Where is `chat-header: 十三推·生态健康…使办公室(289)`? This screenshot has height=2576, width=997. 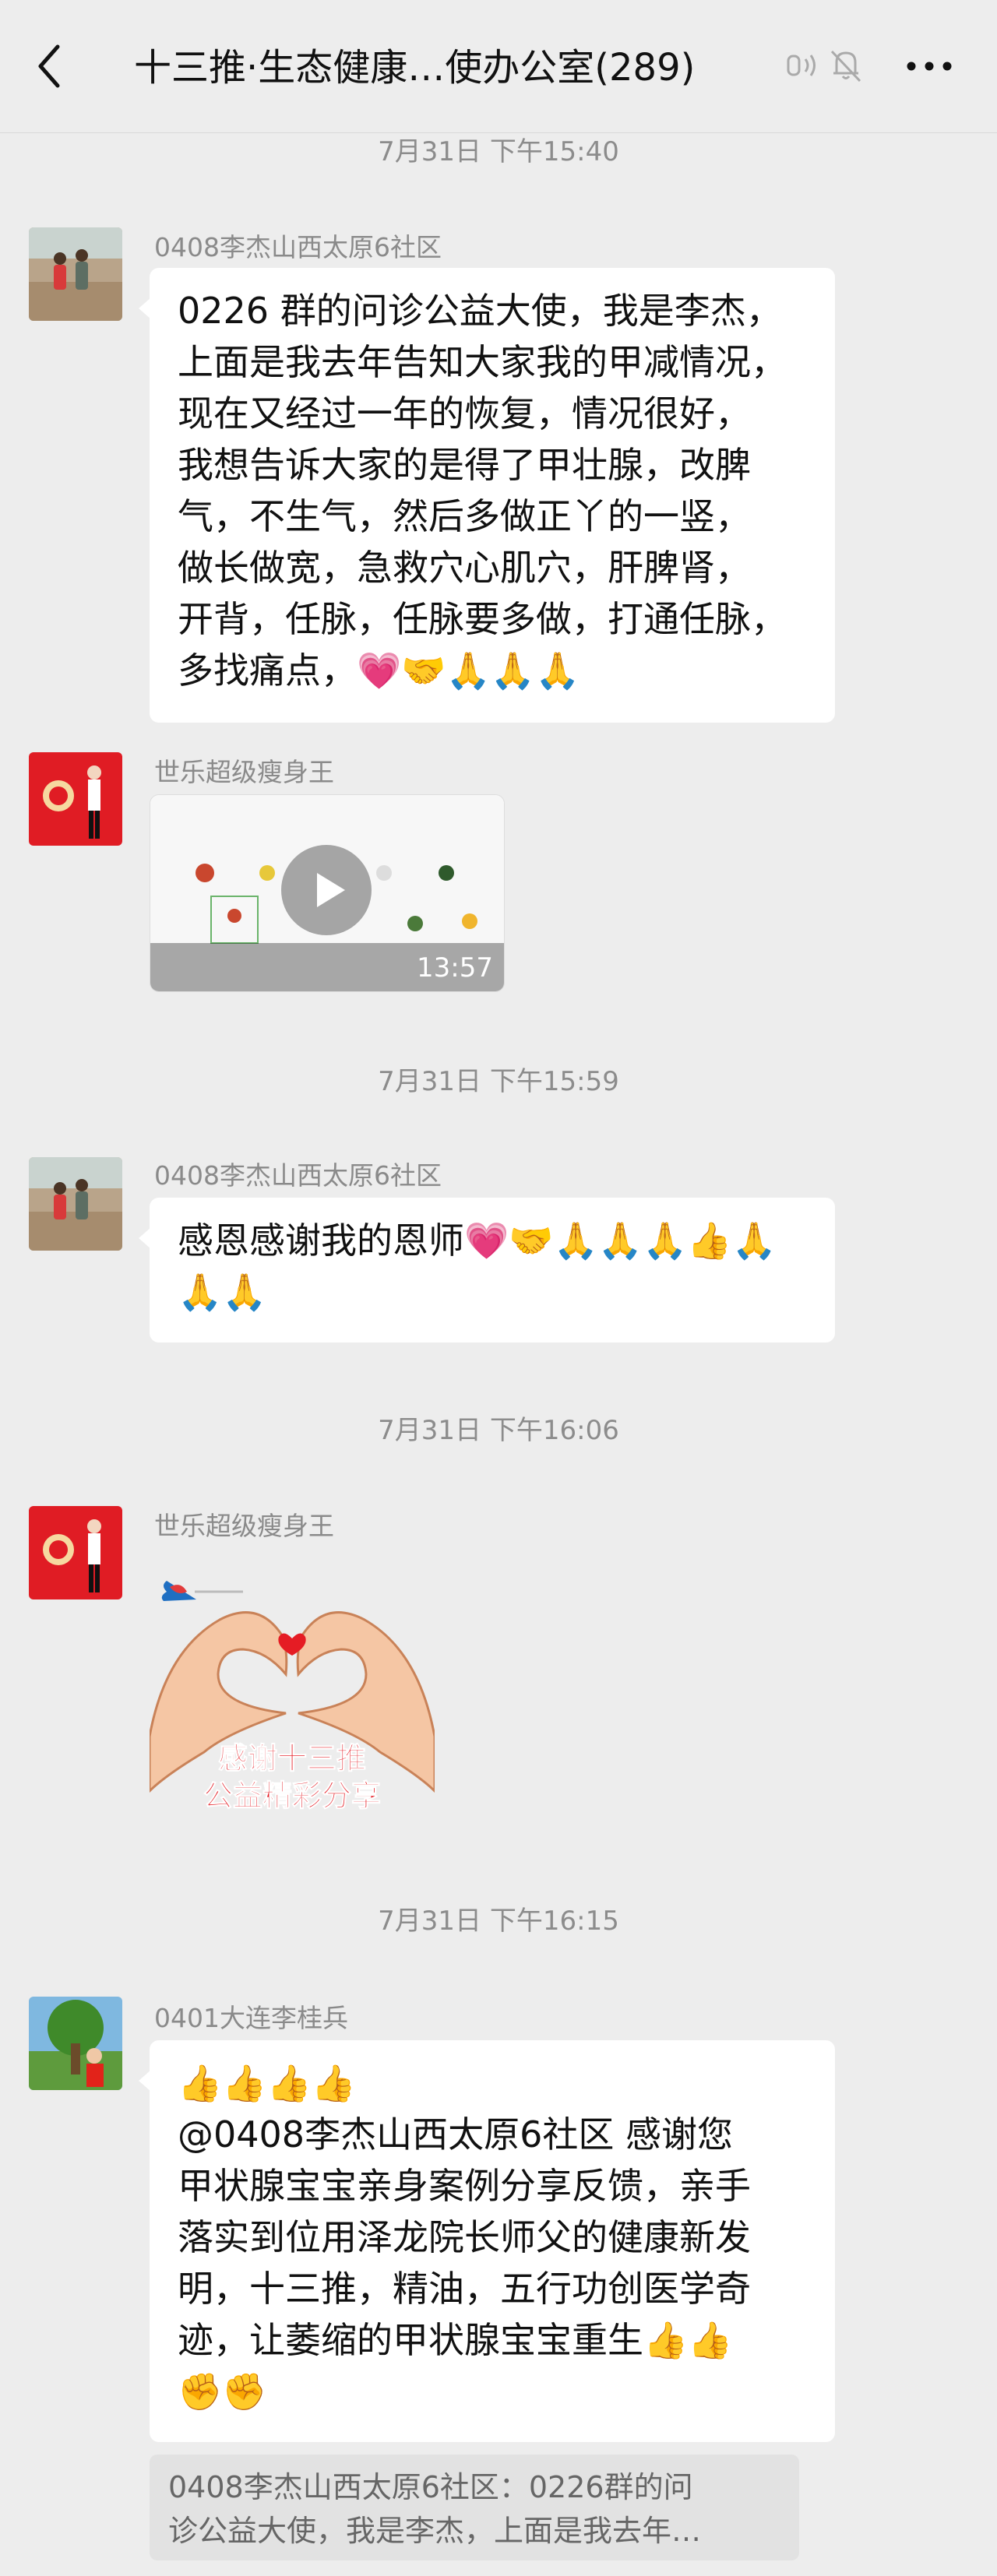 chat-header: 十三推·生态健康…使办公室(289) is located at coordinates (498, 66).